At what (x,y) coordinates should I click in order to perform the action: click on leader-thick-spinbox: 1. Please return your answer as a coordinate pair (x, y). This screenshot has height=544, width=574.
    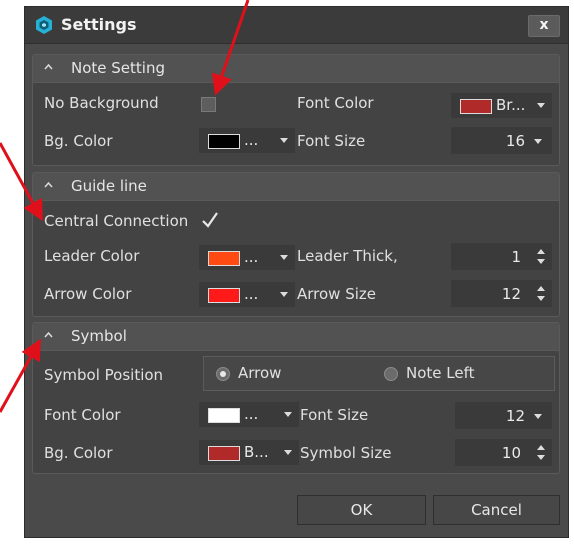
    Looking at the image, I should click on (501, 256).